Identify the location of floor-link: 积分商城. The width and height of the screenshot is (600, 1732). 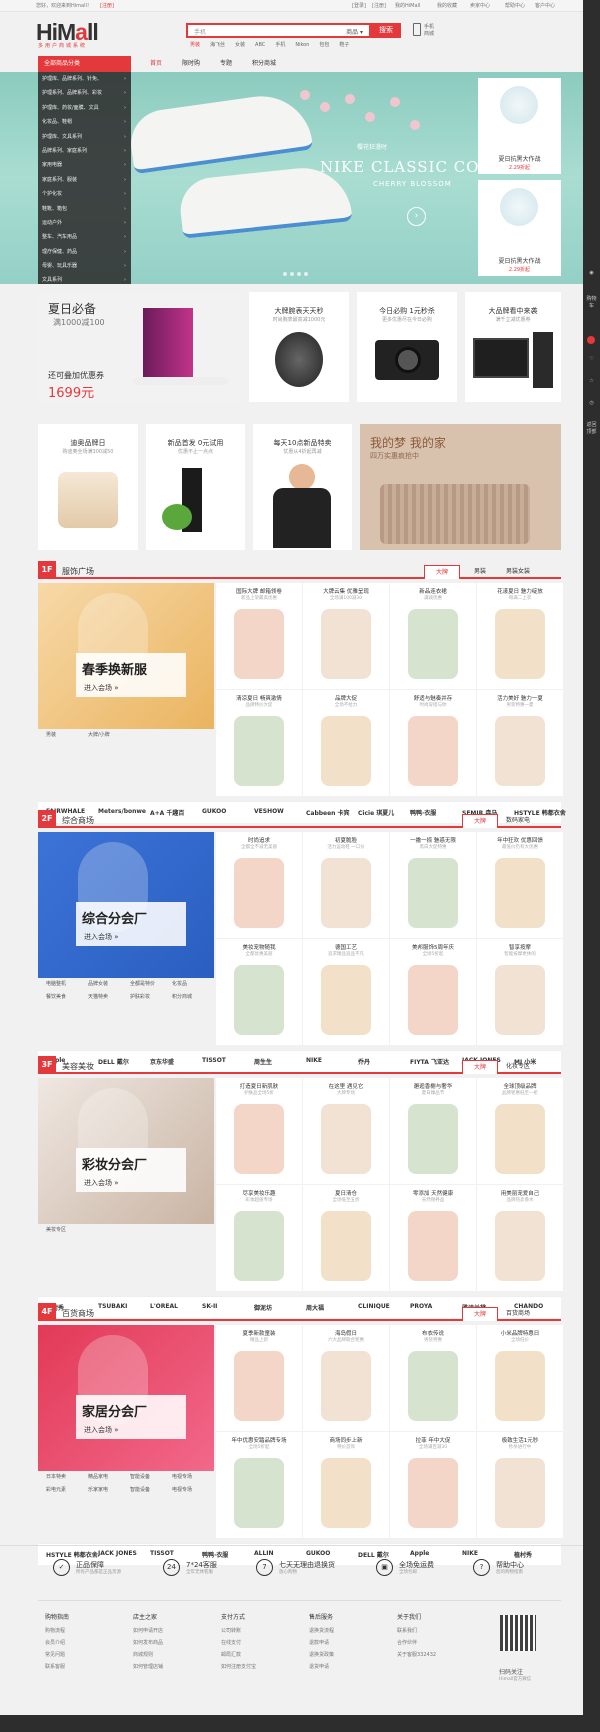
(182, 996).